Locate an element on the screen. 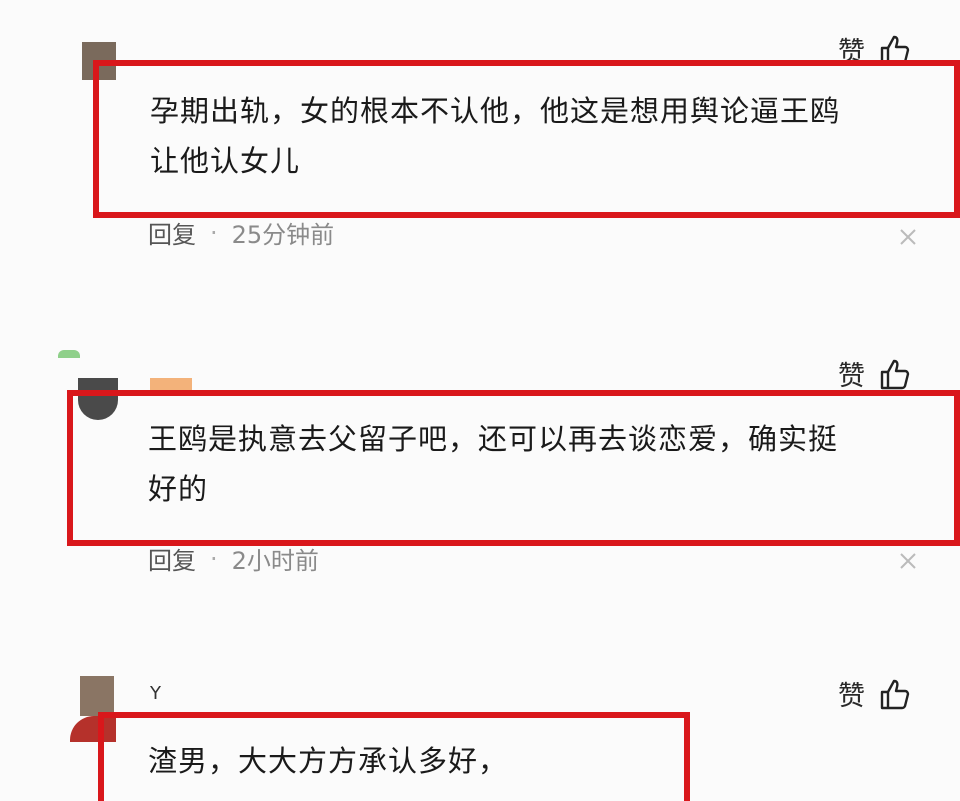 The height and width of the screenshot is (801, 960). avatar-decoration is located at coordinates (69, 354).